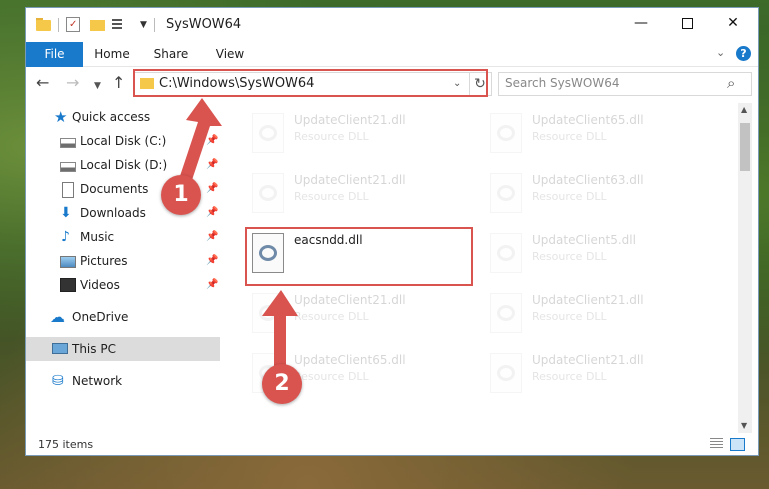  I want to click on star-icon: ★, so click(61, 117).